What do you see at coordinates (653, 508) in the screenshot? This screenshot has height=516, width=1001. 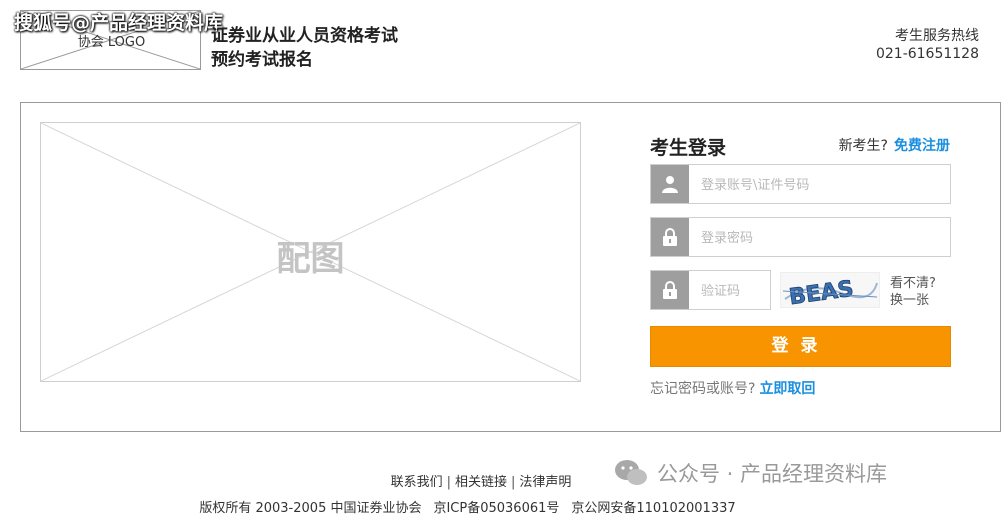 I see `police-record: 京公网安备110102001337` at bounding box center [653, 508].